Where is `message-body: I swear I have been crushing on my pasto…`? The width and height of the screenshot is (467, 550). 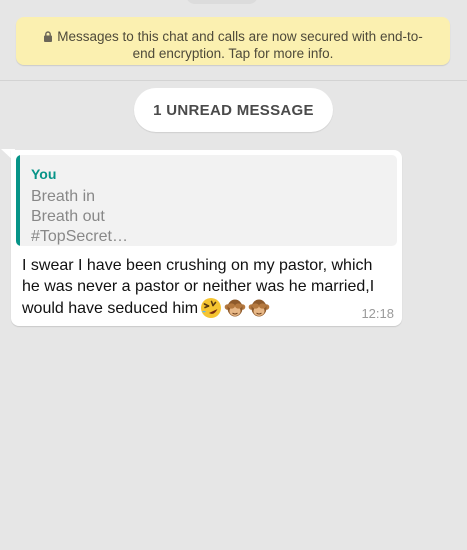
message-body: I swear I have been crushing on my pasto… is located at coordinates (208, 287).